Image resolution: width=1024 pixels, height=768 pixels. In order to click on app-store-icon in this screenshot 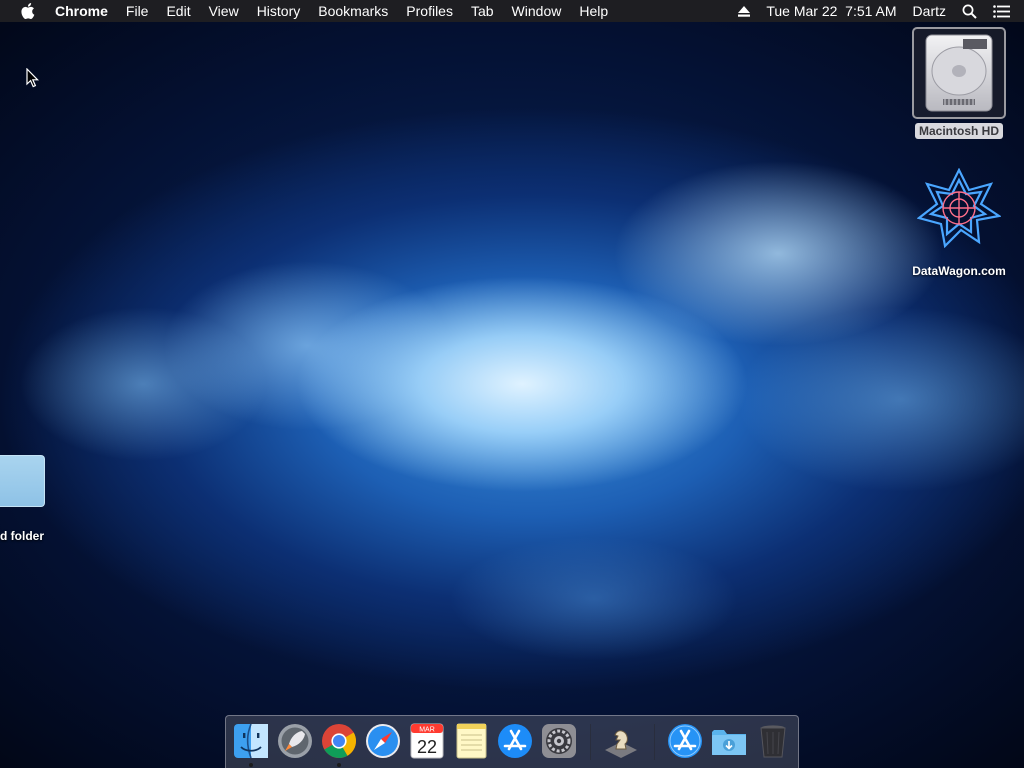, I will do `click(515, 741)`.